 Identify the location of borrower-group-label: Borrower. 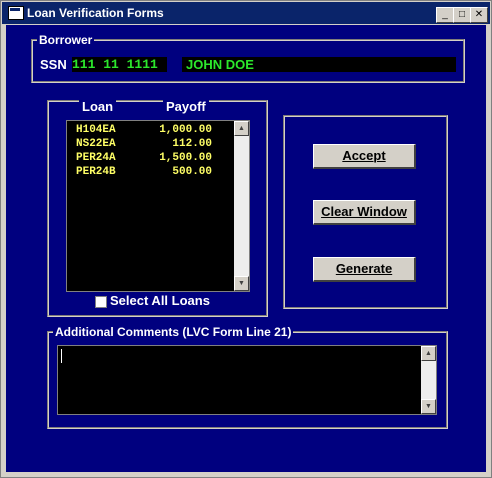
(66, 40).